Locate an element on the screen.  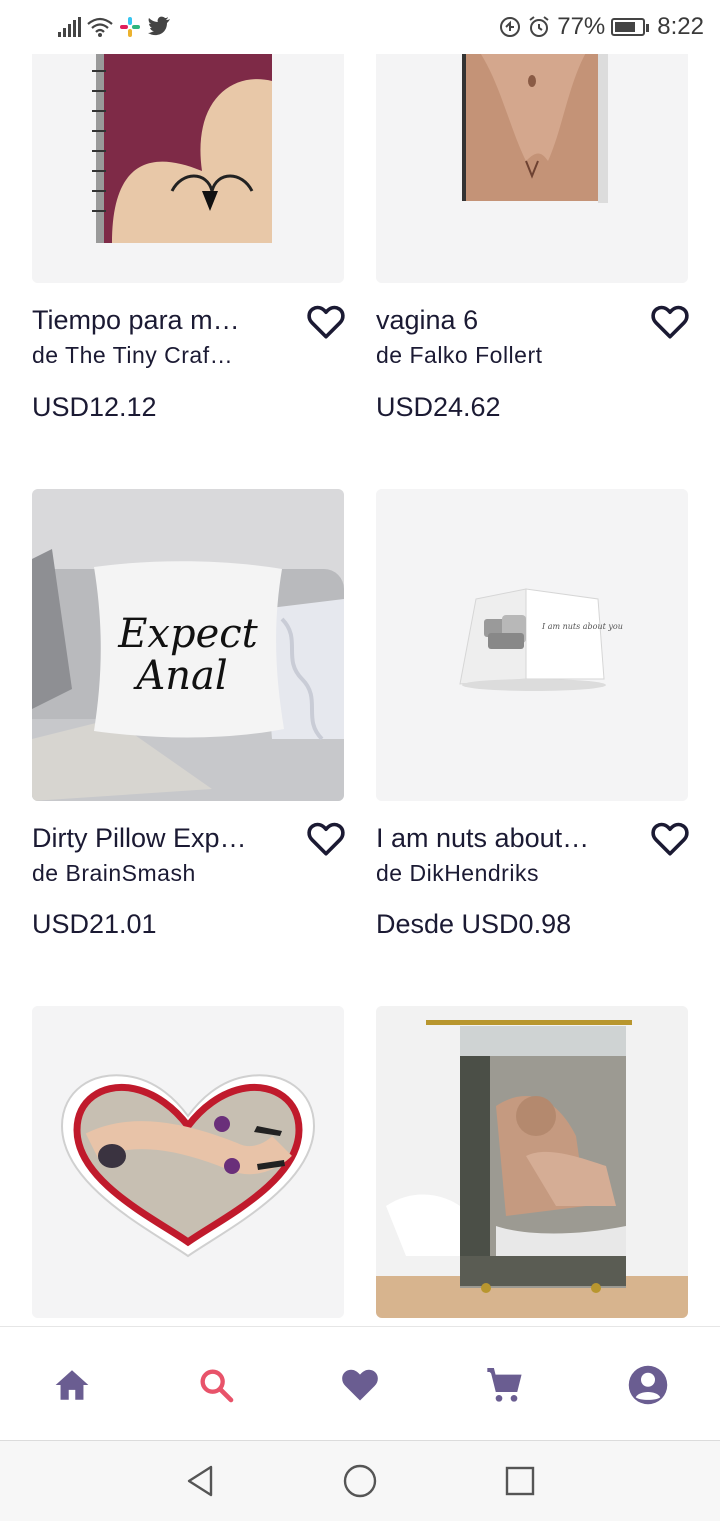
battery-percent: 77% is located at coordinates (581, 26).